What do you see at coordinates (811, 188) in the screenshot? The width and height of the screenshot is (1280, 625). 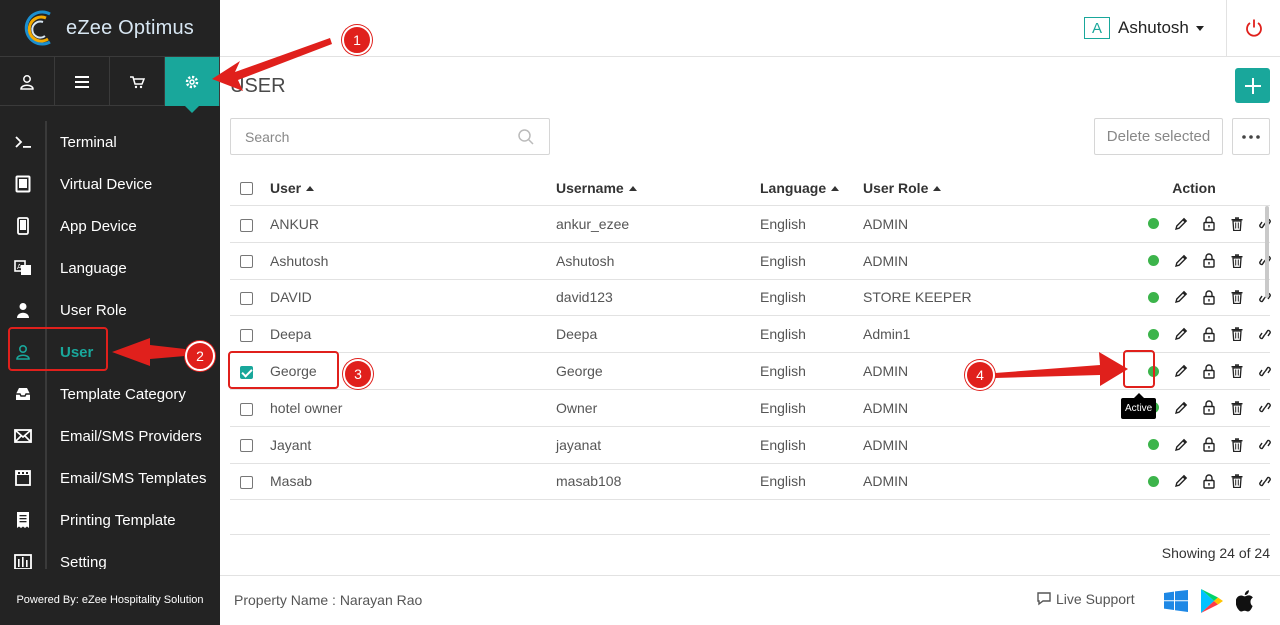 I see `column-header-language: Language` at bounding box center [811, 188].